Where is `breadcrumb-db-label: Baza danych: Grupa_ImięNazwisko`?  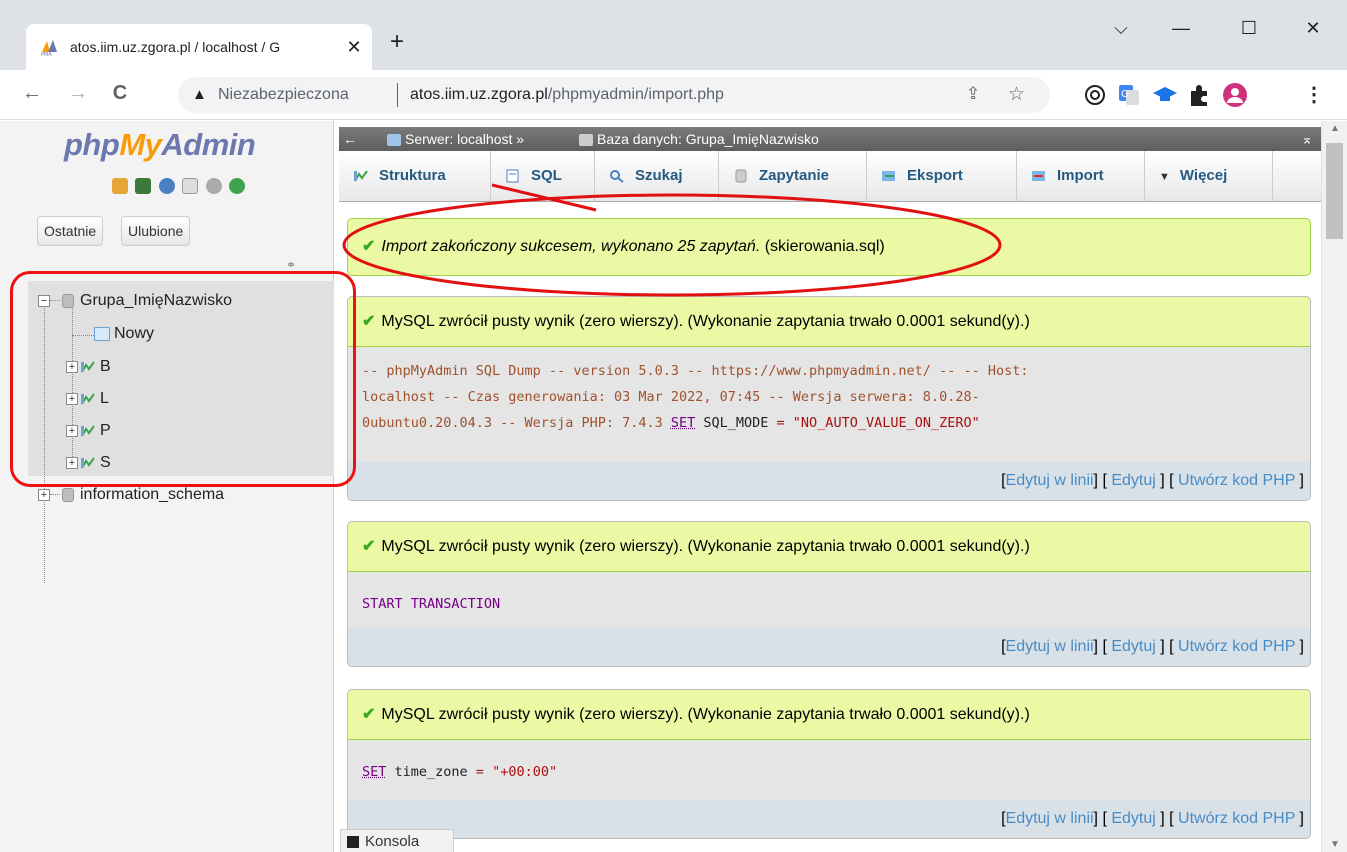 breadcrumb-db-label: Baza danych: Grupa_ImięNazwisko is located at coordinates (708, 139).